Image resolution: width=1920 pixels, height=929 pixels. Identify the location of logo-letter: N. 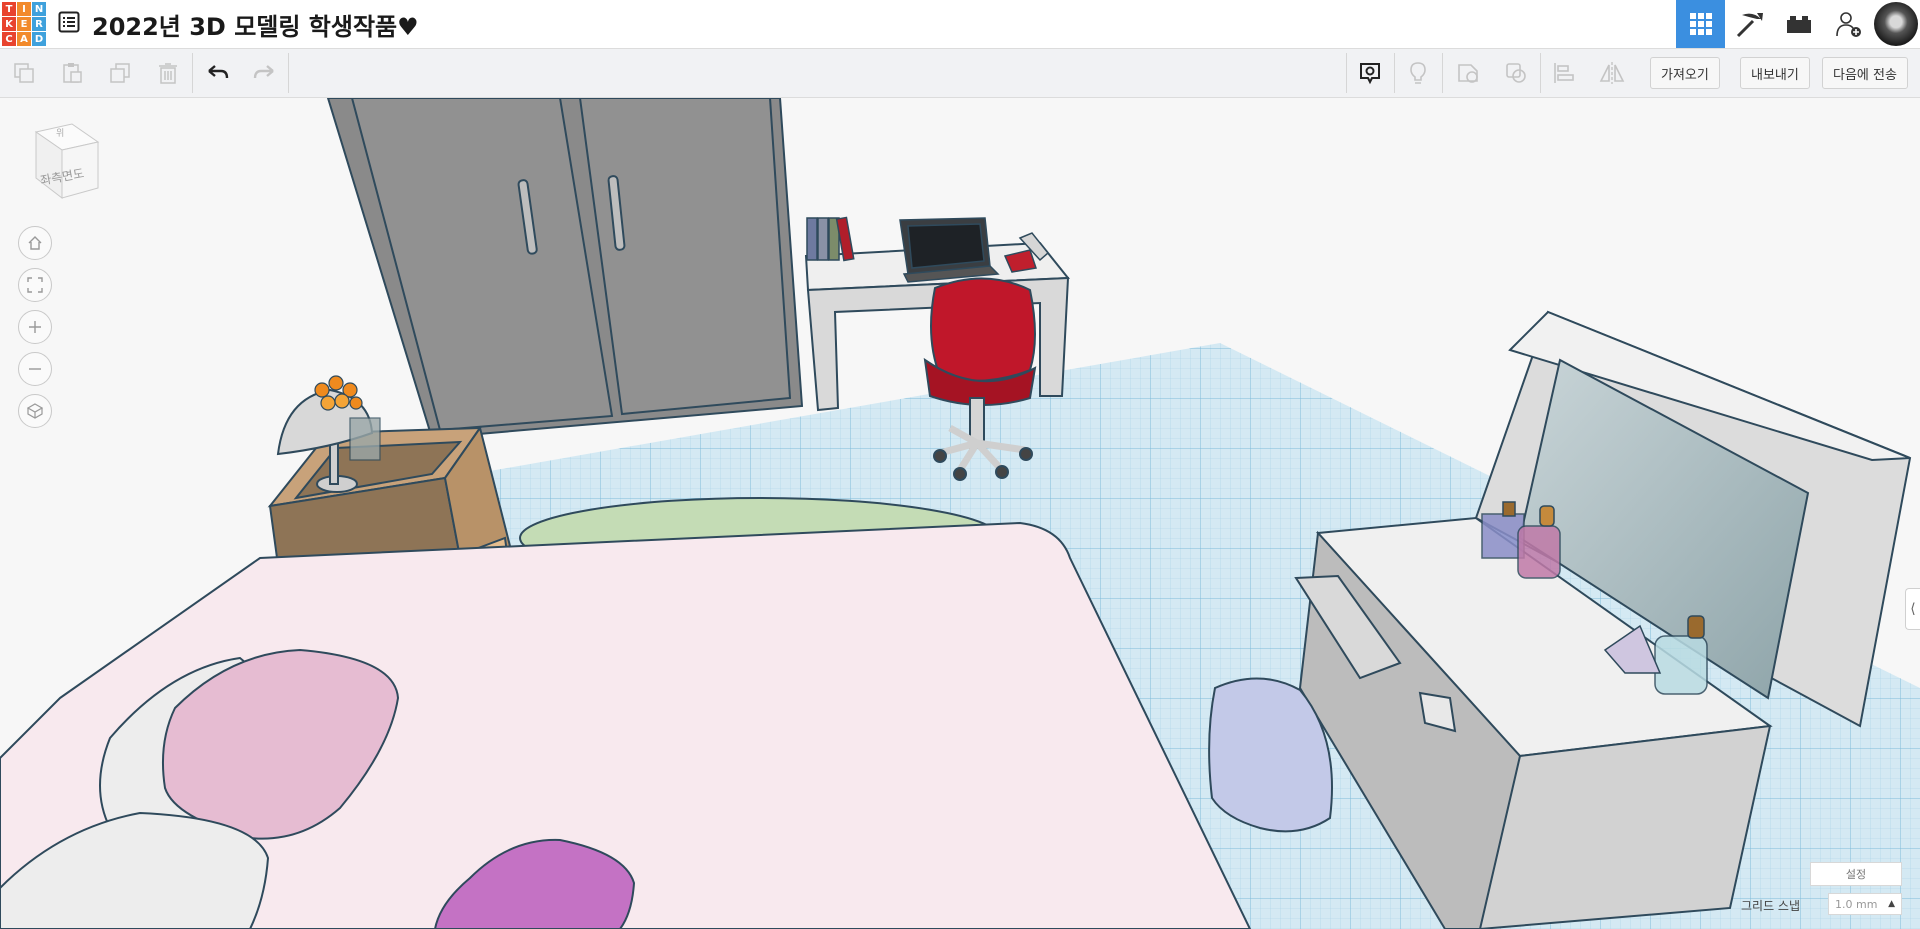
(39, 9).